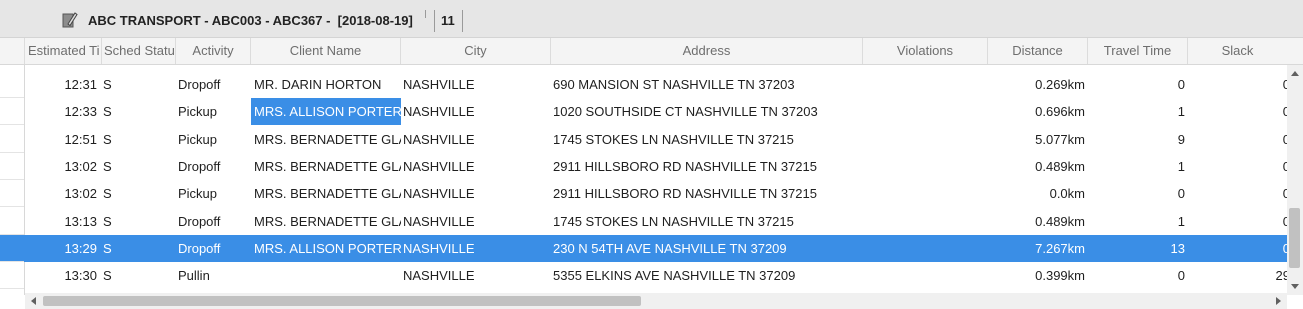 The height and width of the screenshot is (309, 1303). Describe the element at coordinates (1037, 193) in the screenshot. I see `cell-distance: 0.0km` at that location.